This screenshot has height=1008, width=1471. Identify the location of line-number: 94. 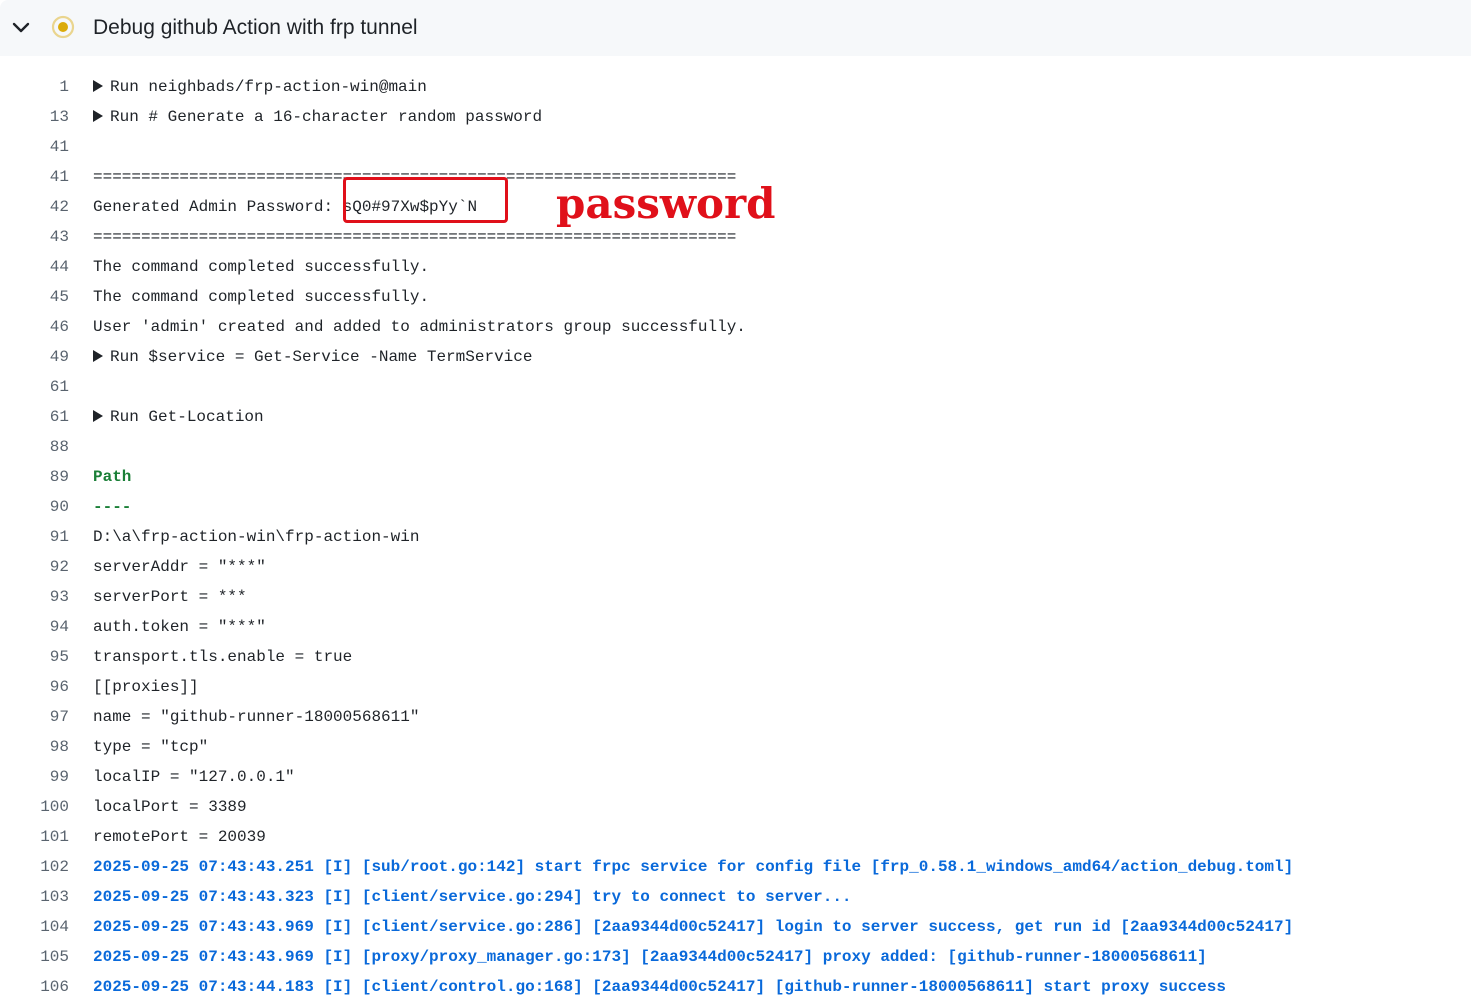
(34, 627).